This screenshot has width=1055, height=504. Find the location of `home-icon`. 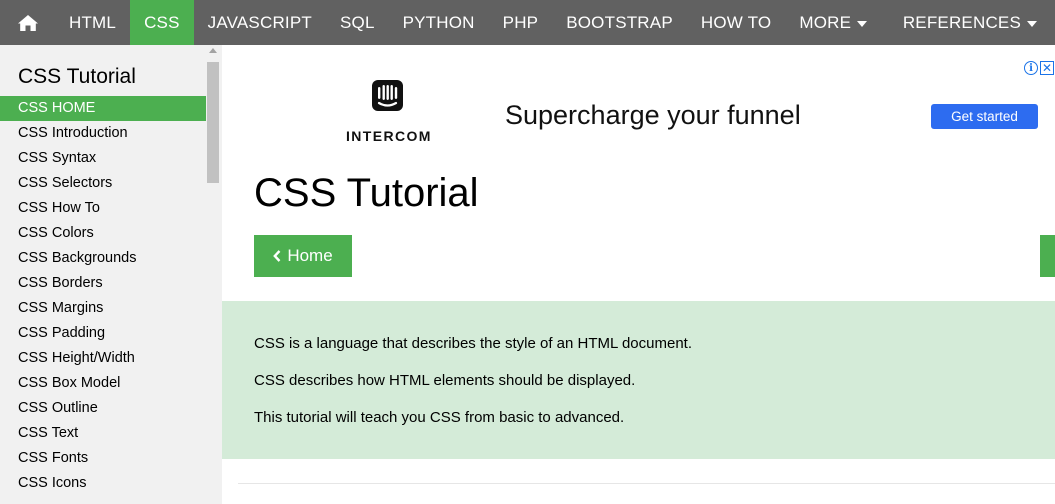

home-icon is located at coordinates (27, 22).